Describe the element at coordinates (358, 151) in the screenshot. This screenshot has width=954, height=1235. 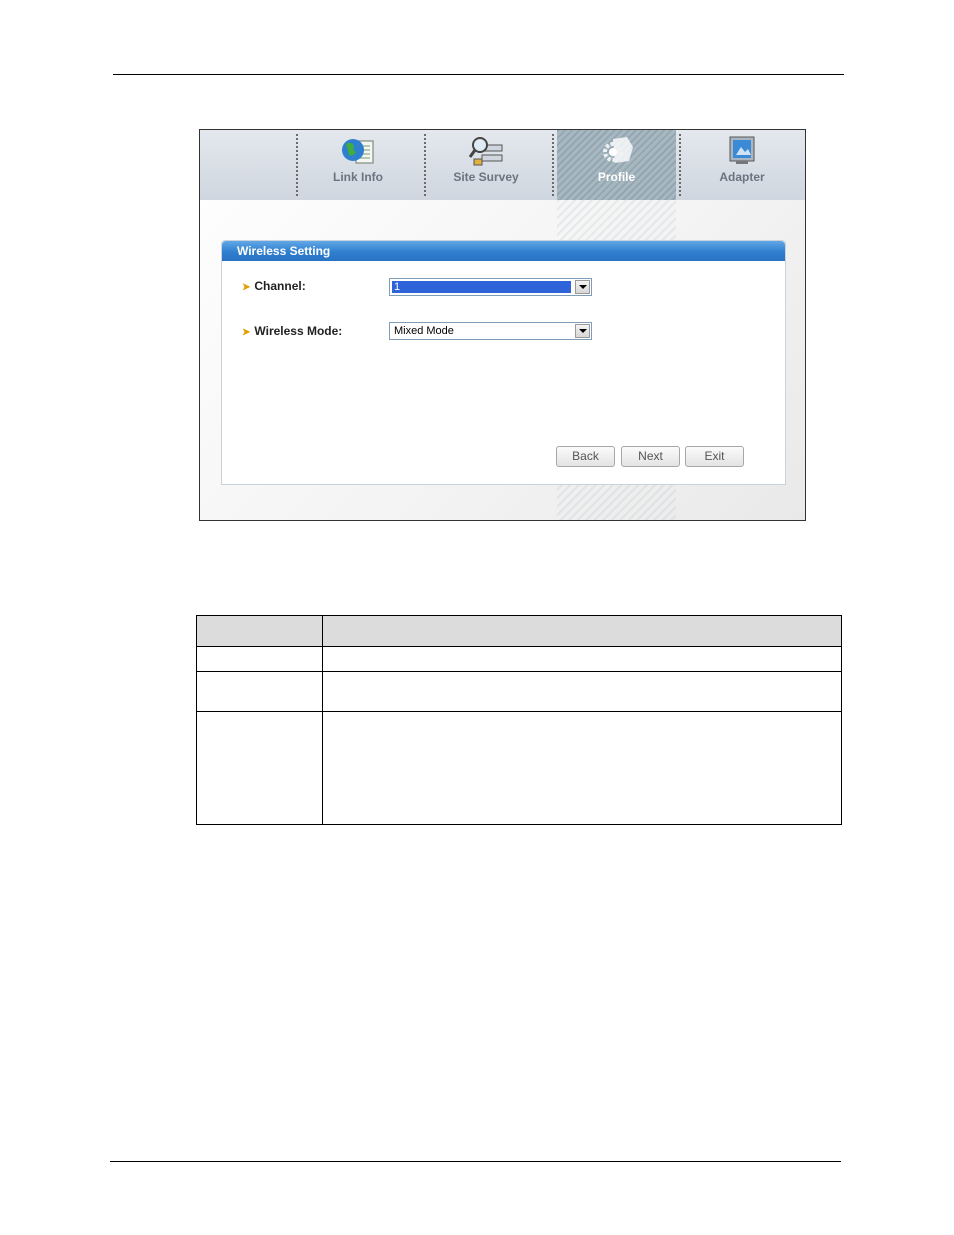
I see `globe-document-icon` at that location.